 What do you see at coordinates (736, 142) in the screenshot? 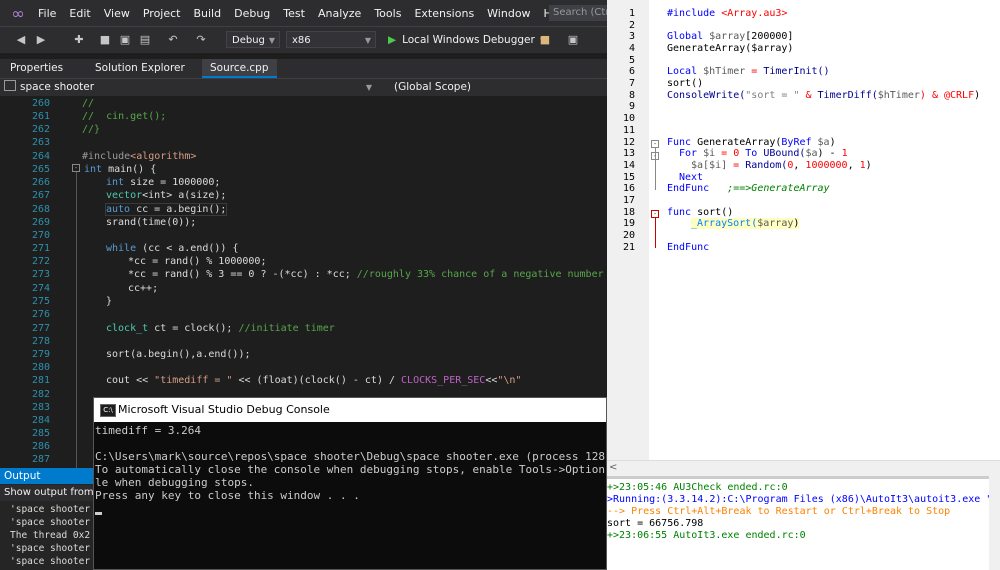
I see `code-token: GenerateArray(` at bounding box center [736, 142].